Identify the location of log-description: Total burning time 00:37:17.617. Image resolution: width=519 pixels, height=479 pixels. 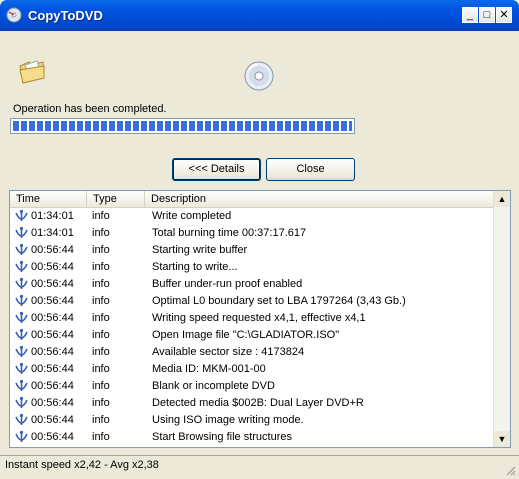
(229, 233).